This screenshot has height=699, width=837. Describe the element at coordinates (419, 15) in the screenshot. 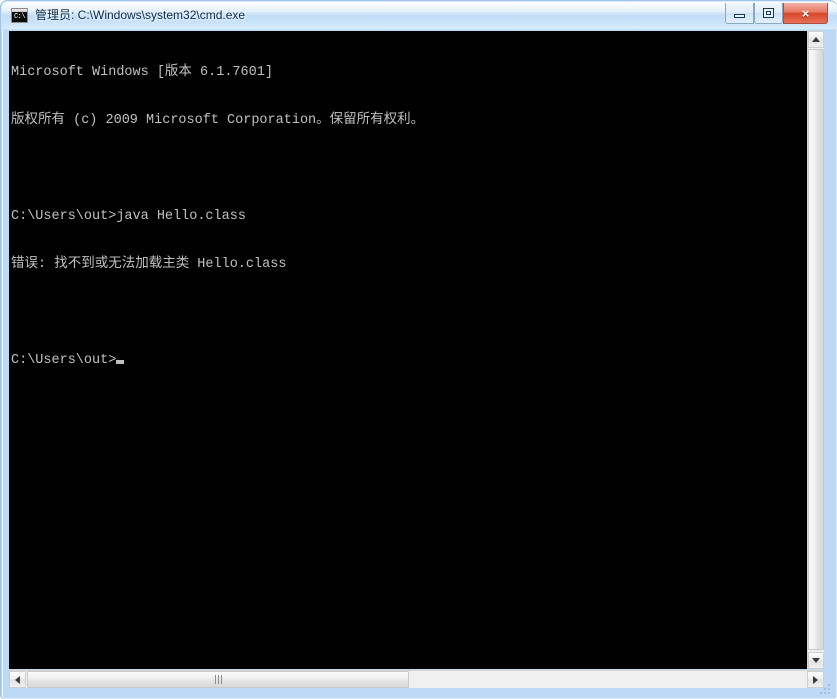

I see `title-bar: C:\ 管理员: C:\Windows\system32\cmd.exe ×` at that location.